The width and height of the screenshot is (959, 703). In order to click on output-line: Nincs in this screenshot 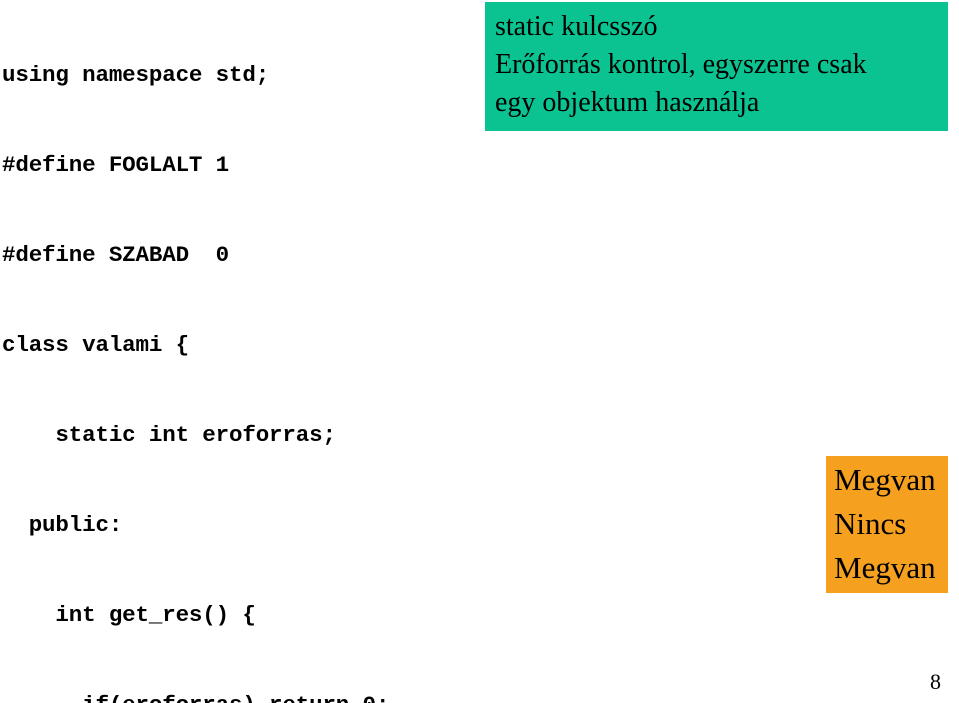, I will do `click(870, 523)`.